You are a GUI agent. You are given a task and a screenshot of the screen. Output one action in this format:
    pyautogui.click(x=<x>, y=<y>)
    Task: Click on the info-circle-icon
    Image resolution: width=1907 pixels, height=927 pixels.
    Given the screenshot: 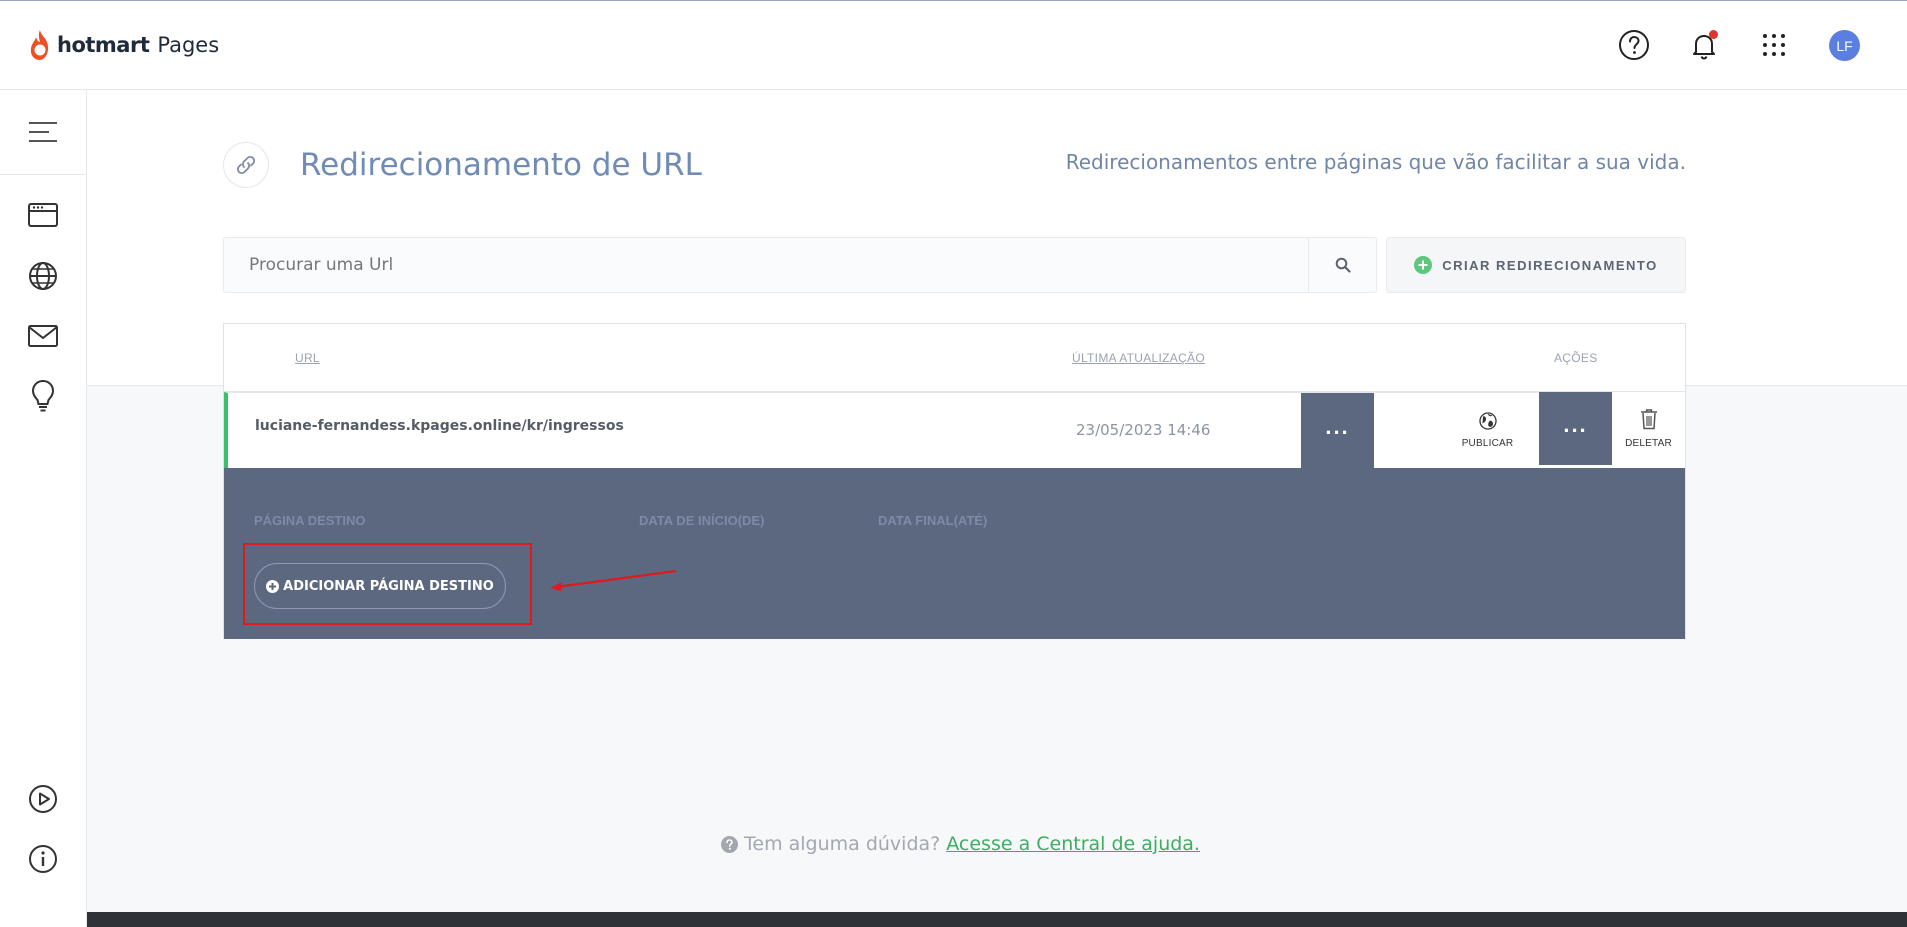 What is the action you would take?
    pyautogui.click(x=43, y=859)
    